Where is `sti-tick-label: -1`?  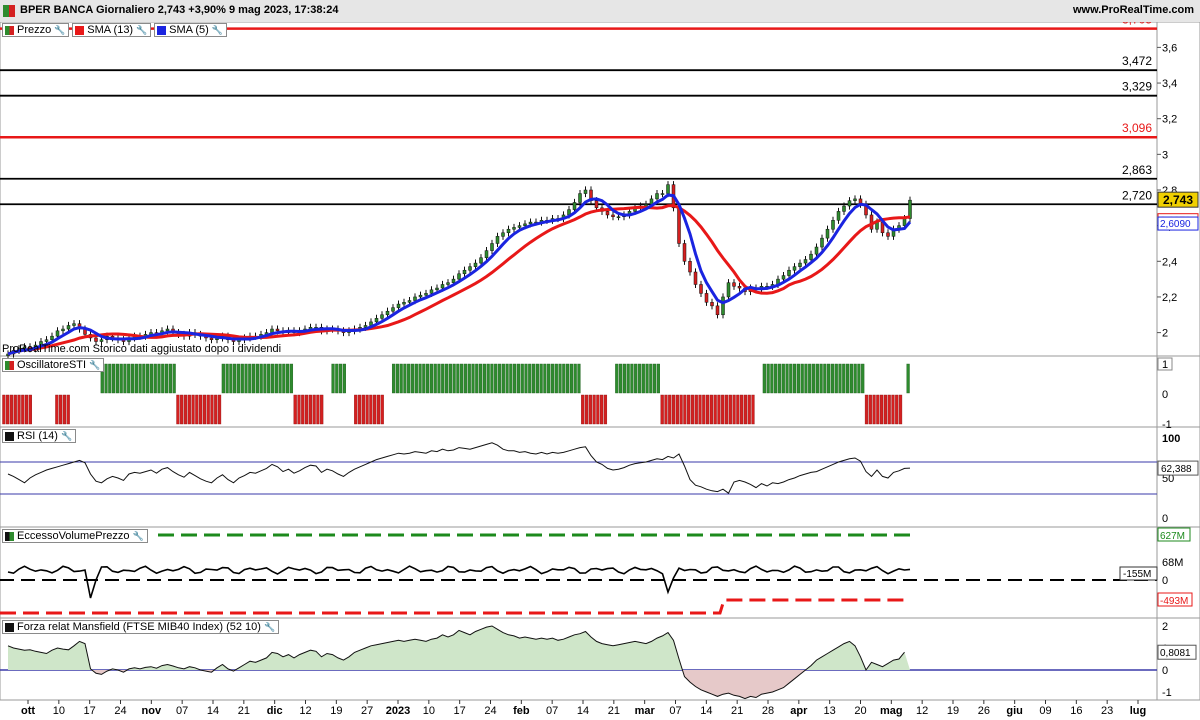 sti-tick-label: -1 is located at coordinates (1167, 425).